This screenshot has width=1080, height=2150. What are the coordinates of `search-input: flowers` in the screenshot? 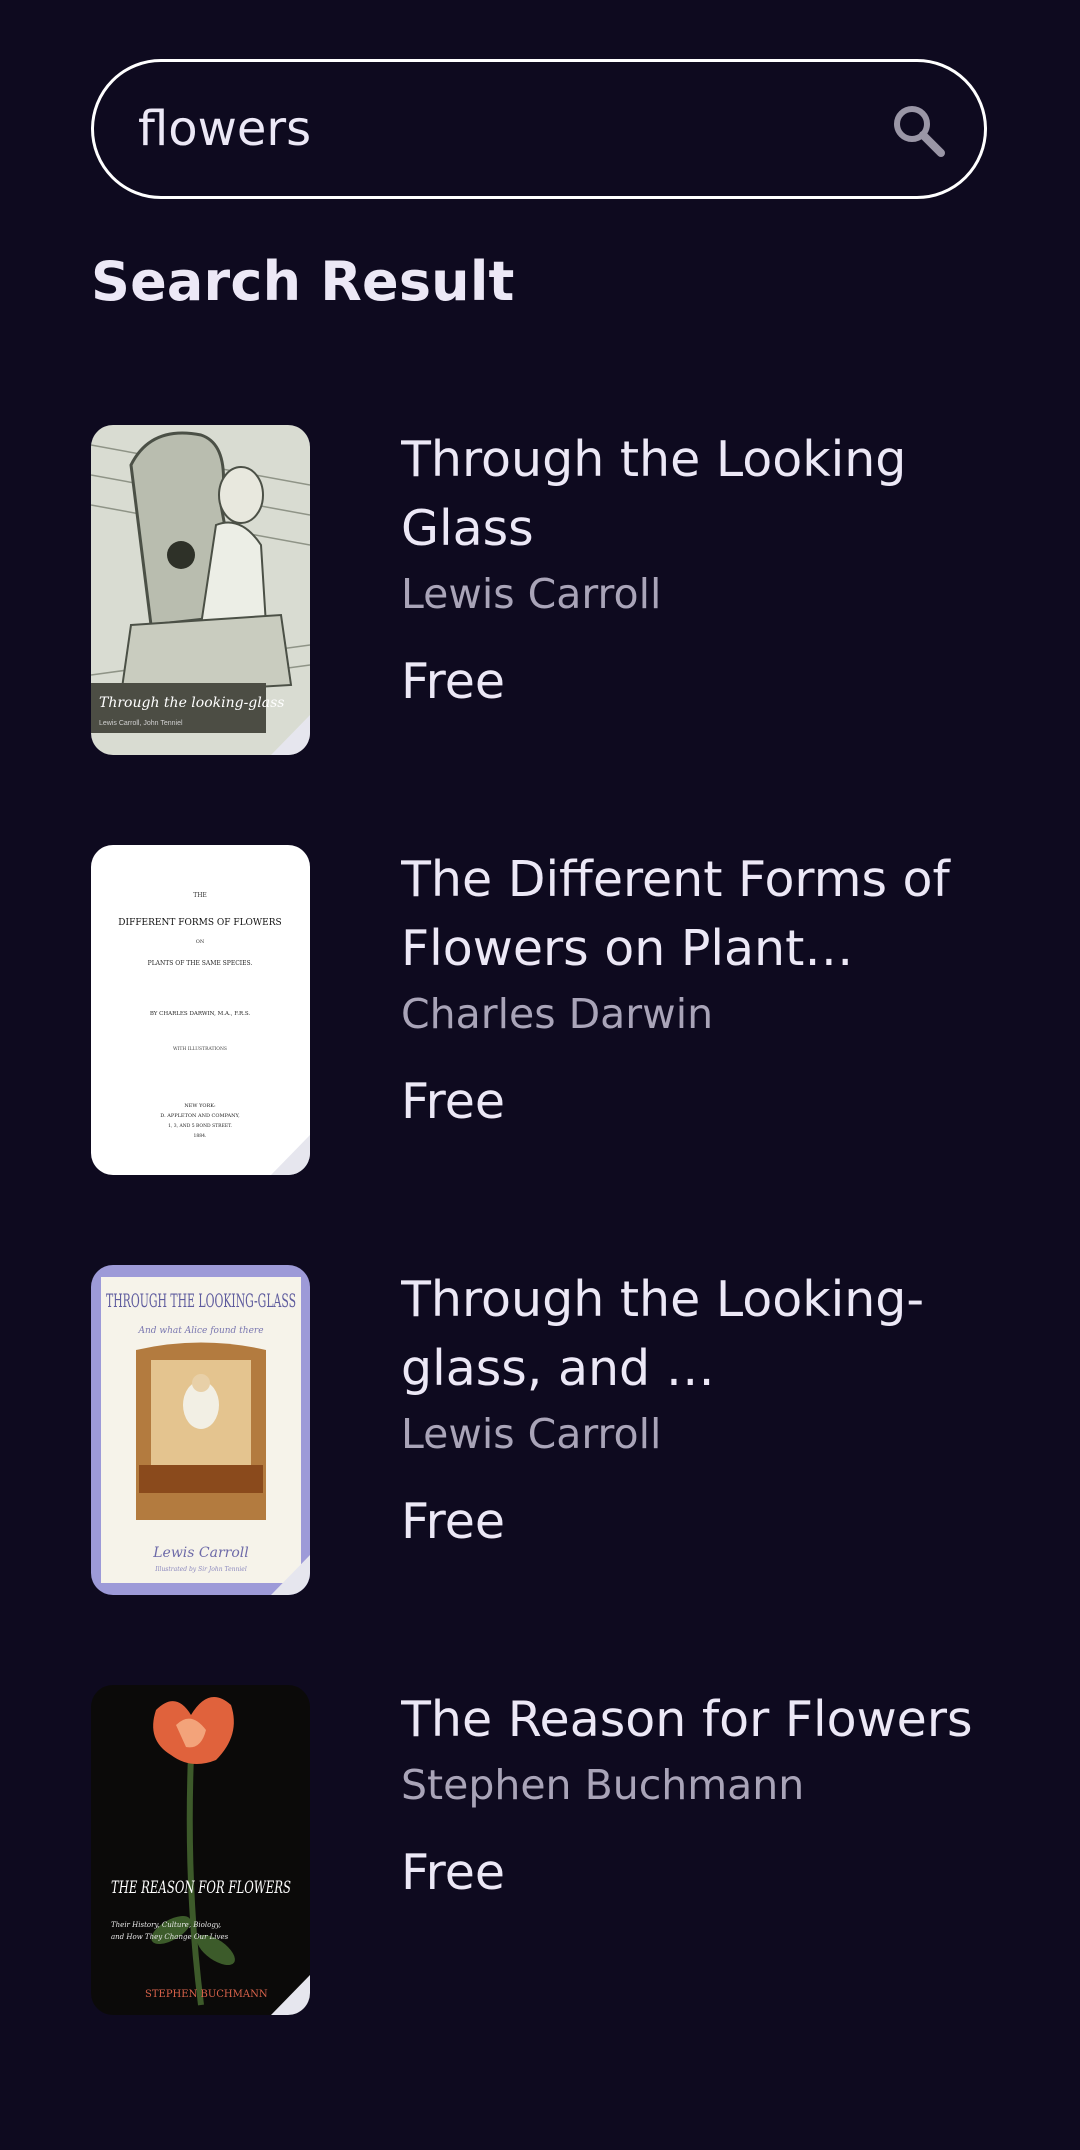 It's located at (224, 129).